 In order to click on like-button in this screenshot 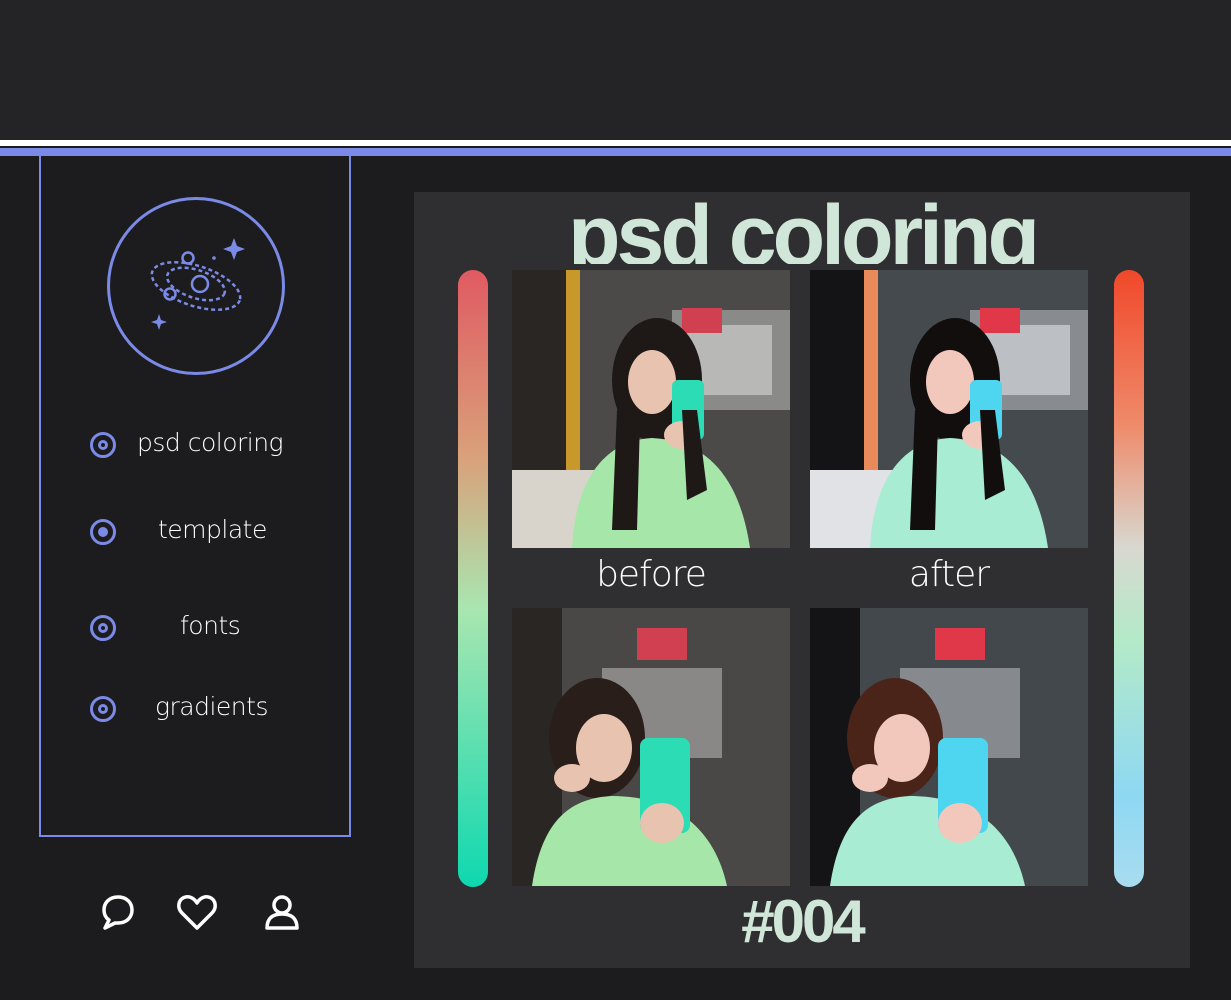, I will do `click(197, 912)`.